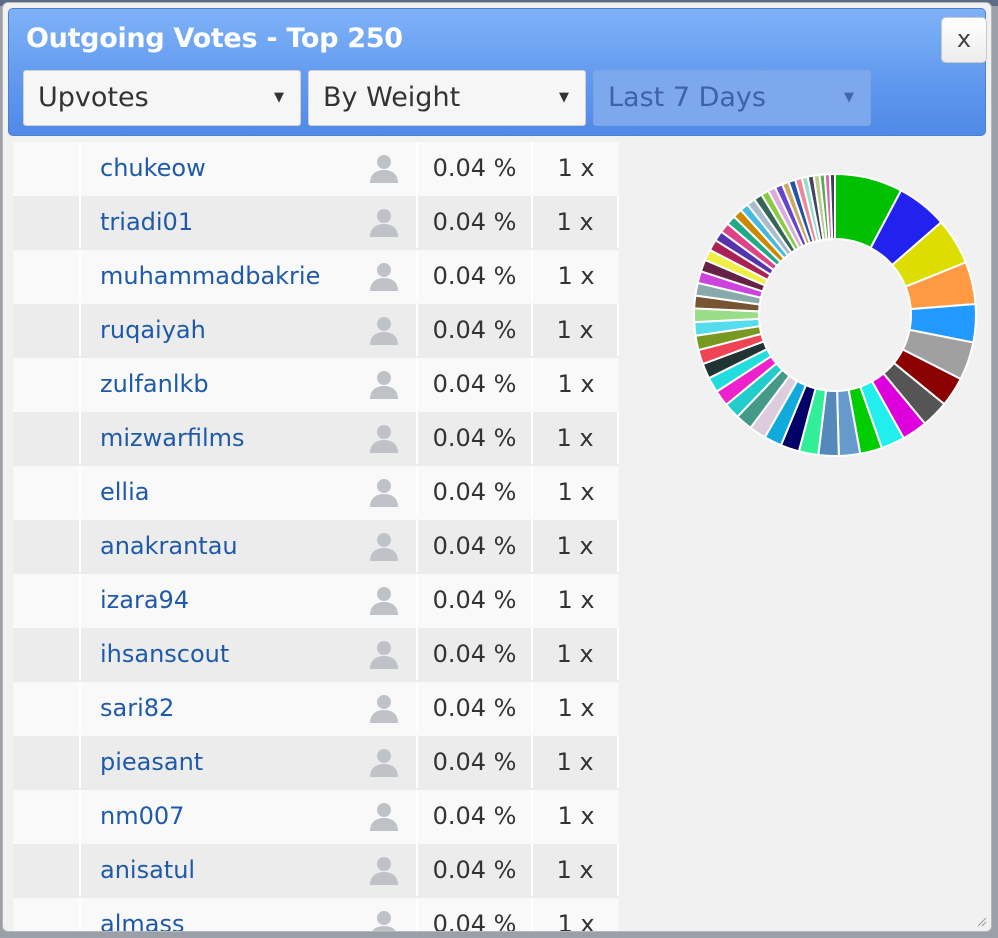  What do you see at coordinates (164, 654) in the screenshot?
I see `voter-link: ihsanscout` at bounding box center [164, 654].